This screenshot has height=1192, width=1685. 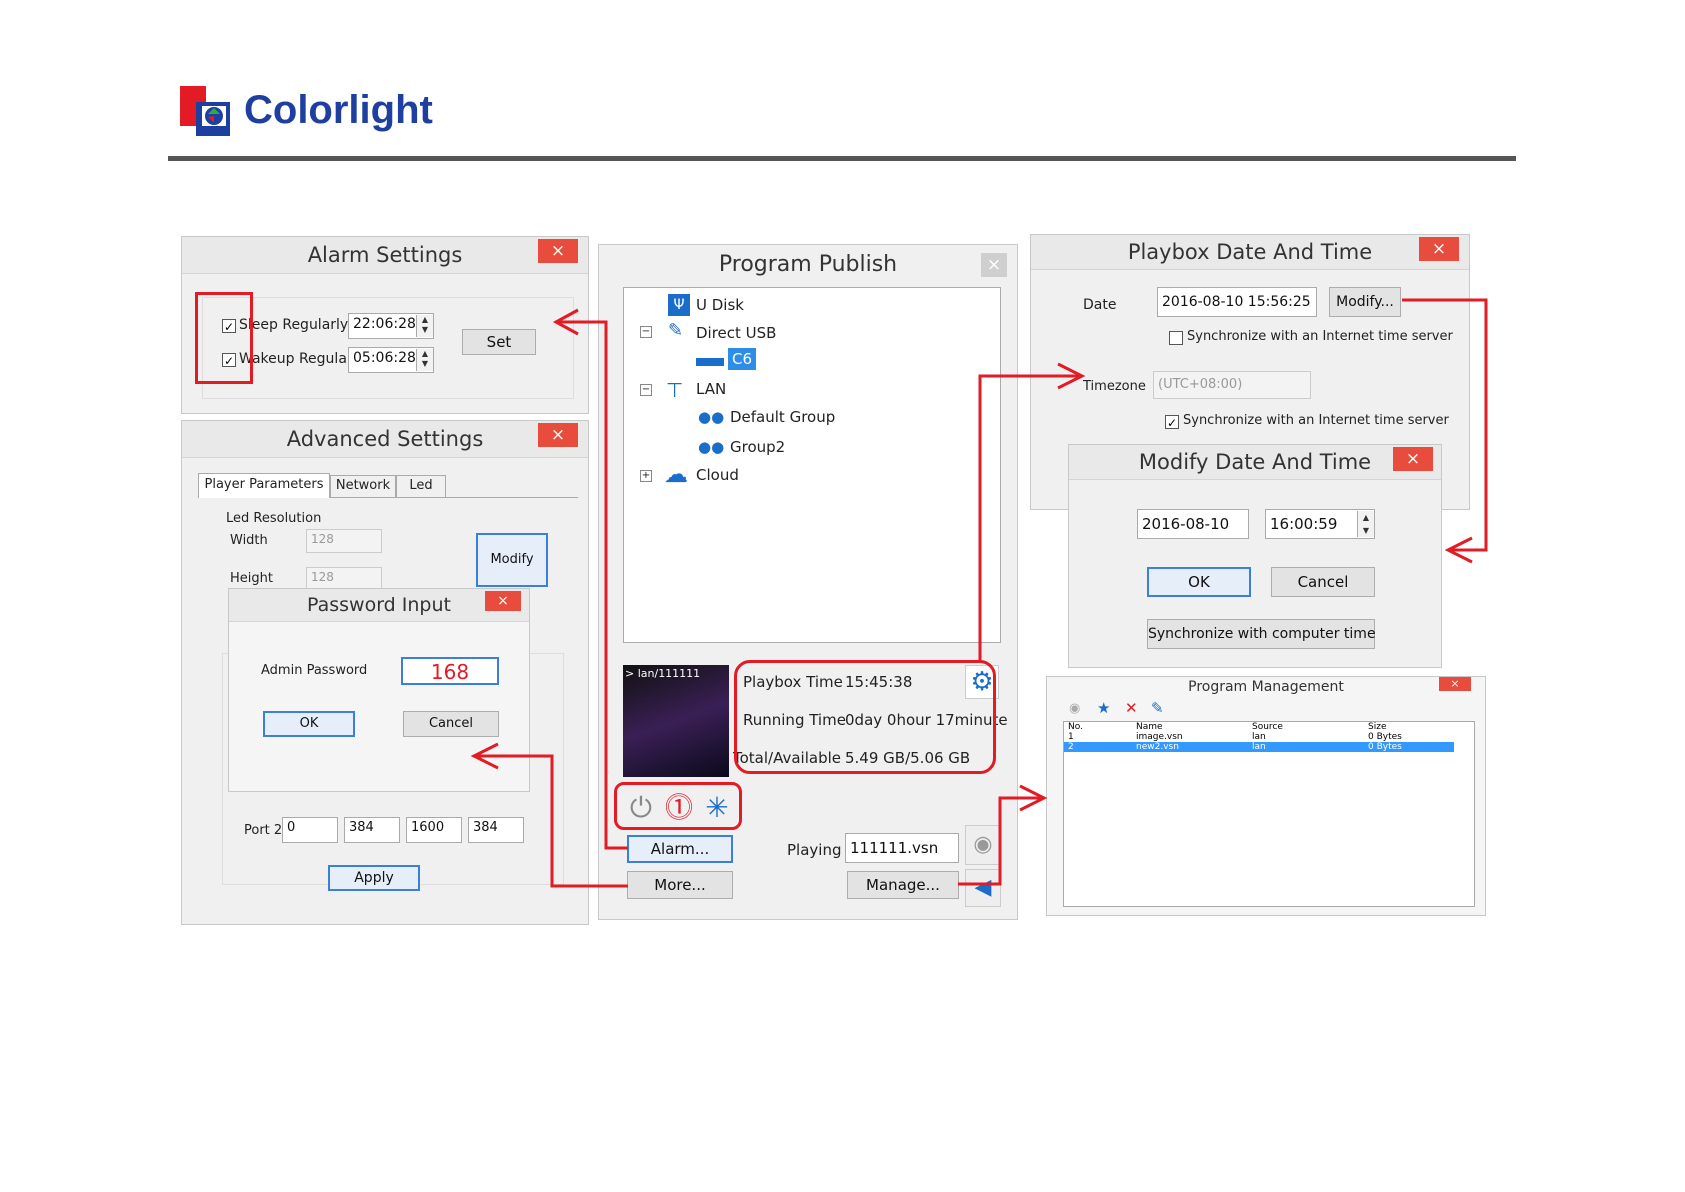 I want to click on arrow-manage, so click(x=1000, y=841).